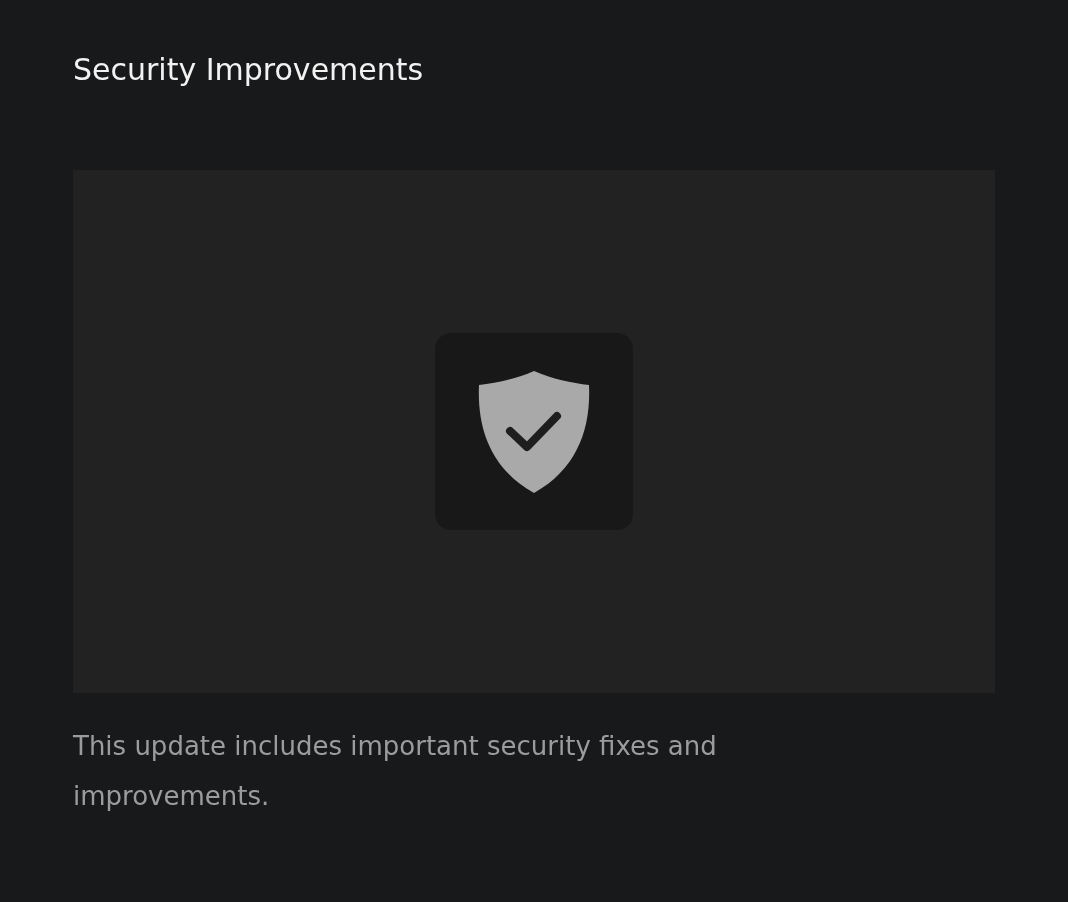 The image size is (1068, 902). I want to click on shield-check-icon, so click(534, 431).